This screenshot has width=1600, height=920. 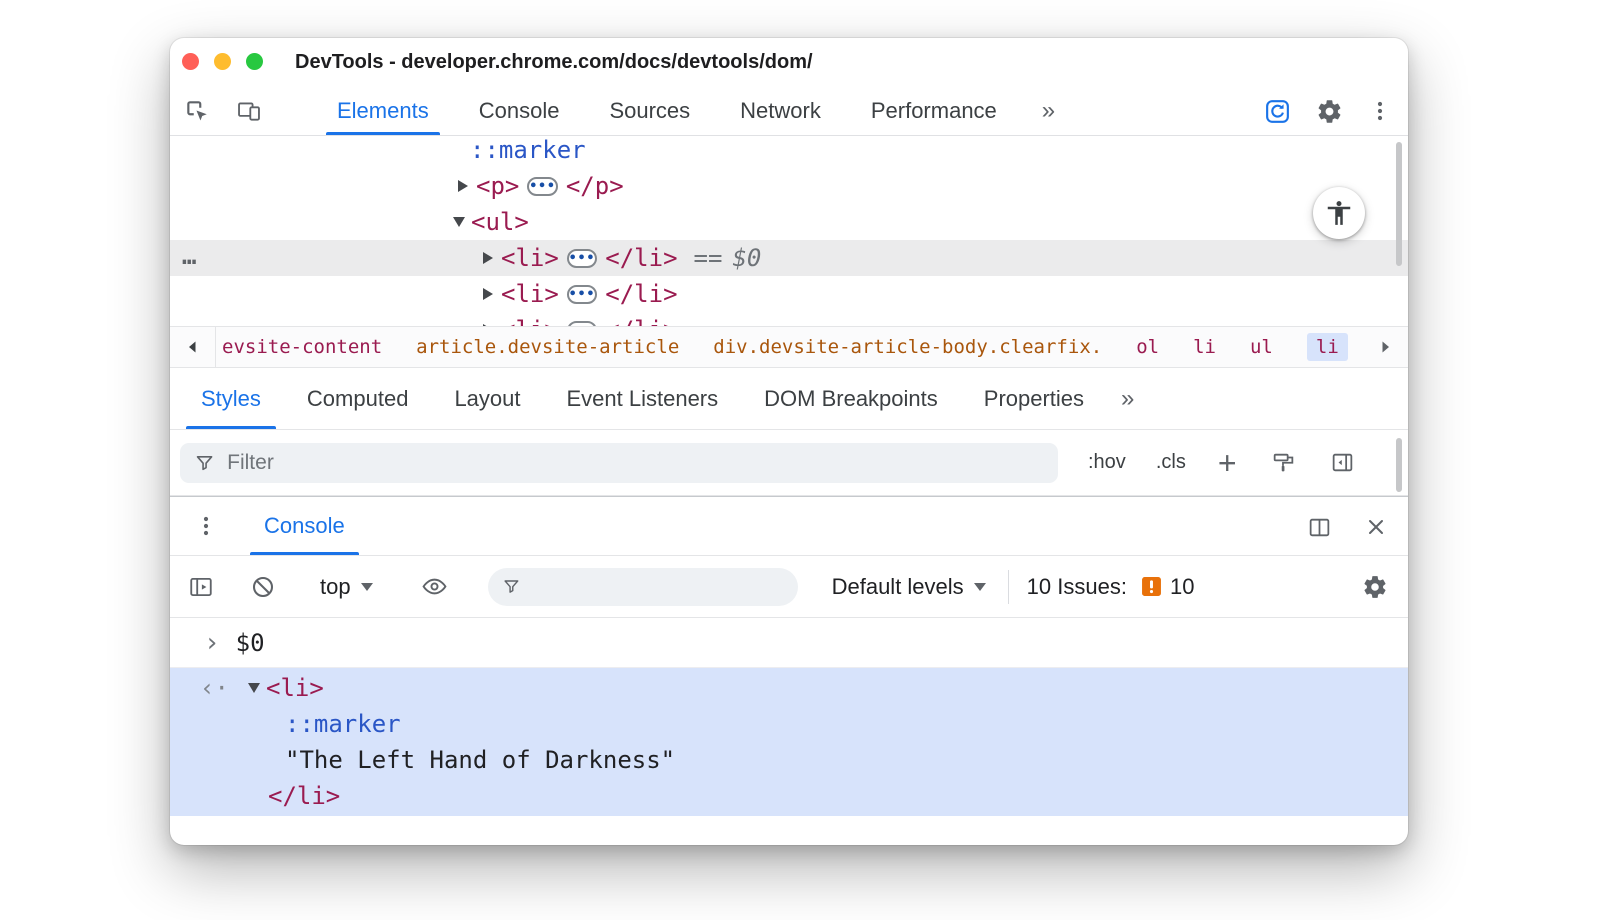 What do you see at coordinates (343, 724) in the screenshot?
I see `pseudo-element-label: ::marker` at bounding box center [343, 724].